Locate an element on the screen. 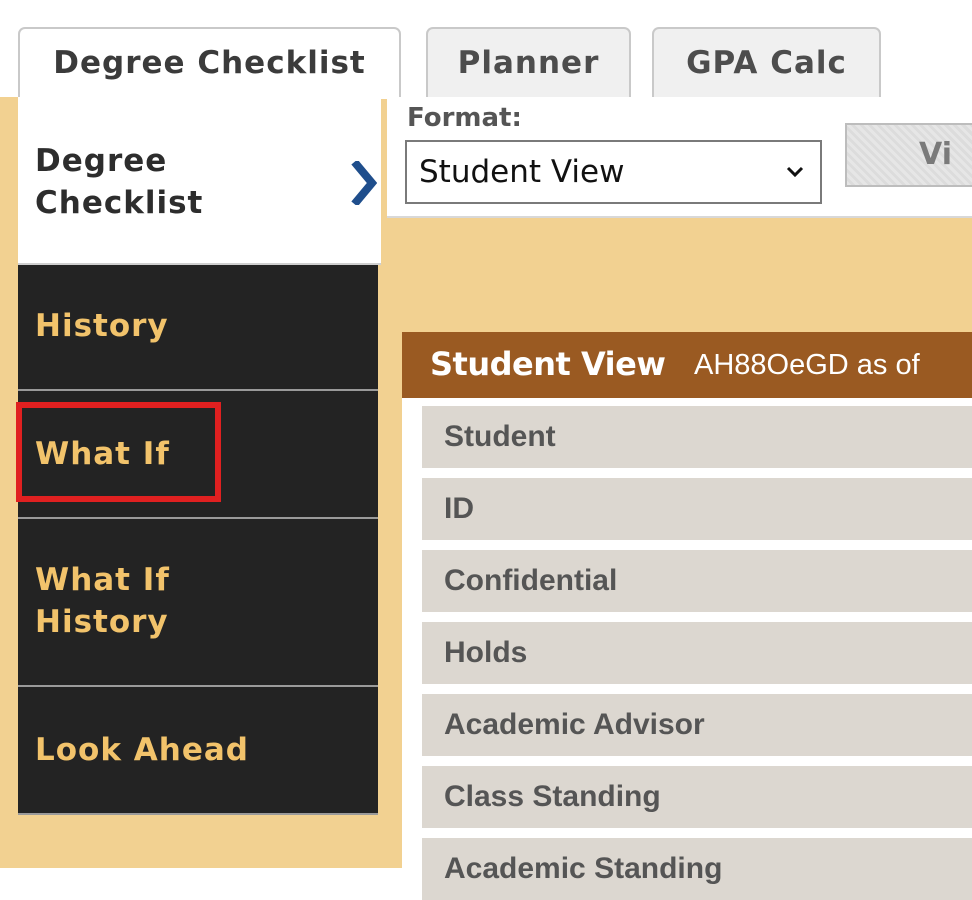 The image size is (972, 900). sidebar-item-history: History is located at coordinates (198, 328).